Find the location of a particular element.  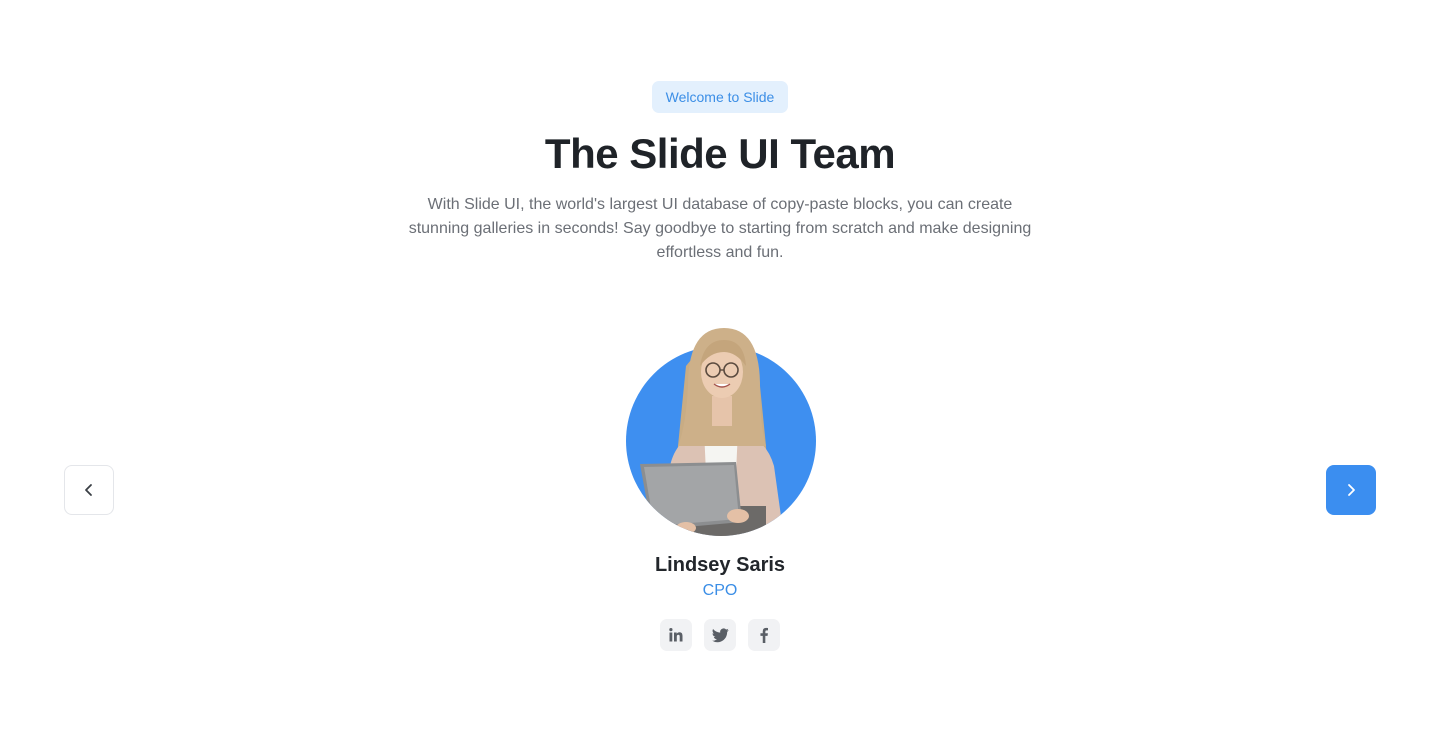

chevron-right-icon is located at coordinates (1351, 490).